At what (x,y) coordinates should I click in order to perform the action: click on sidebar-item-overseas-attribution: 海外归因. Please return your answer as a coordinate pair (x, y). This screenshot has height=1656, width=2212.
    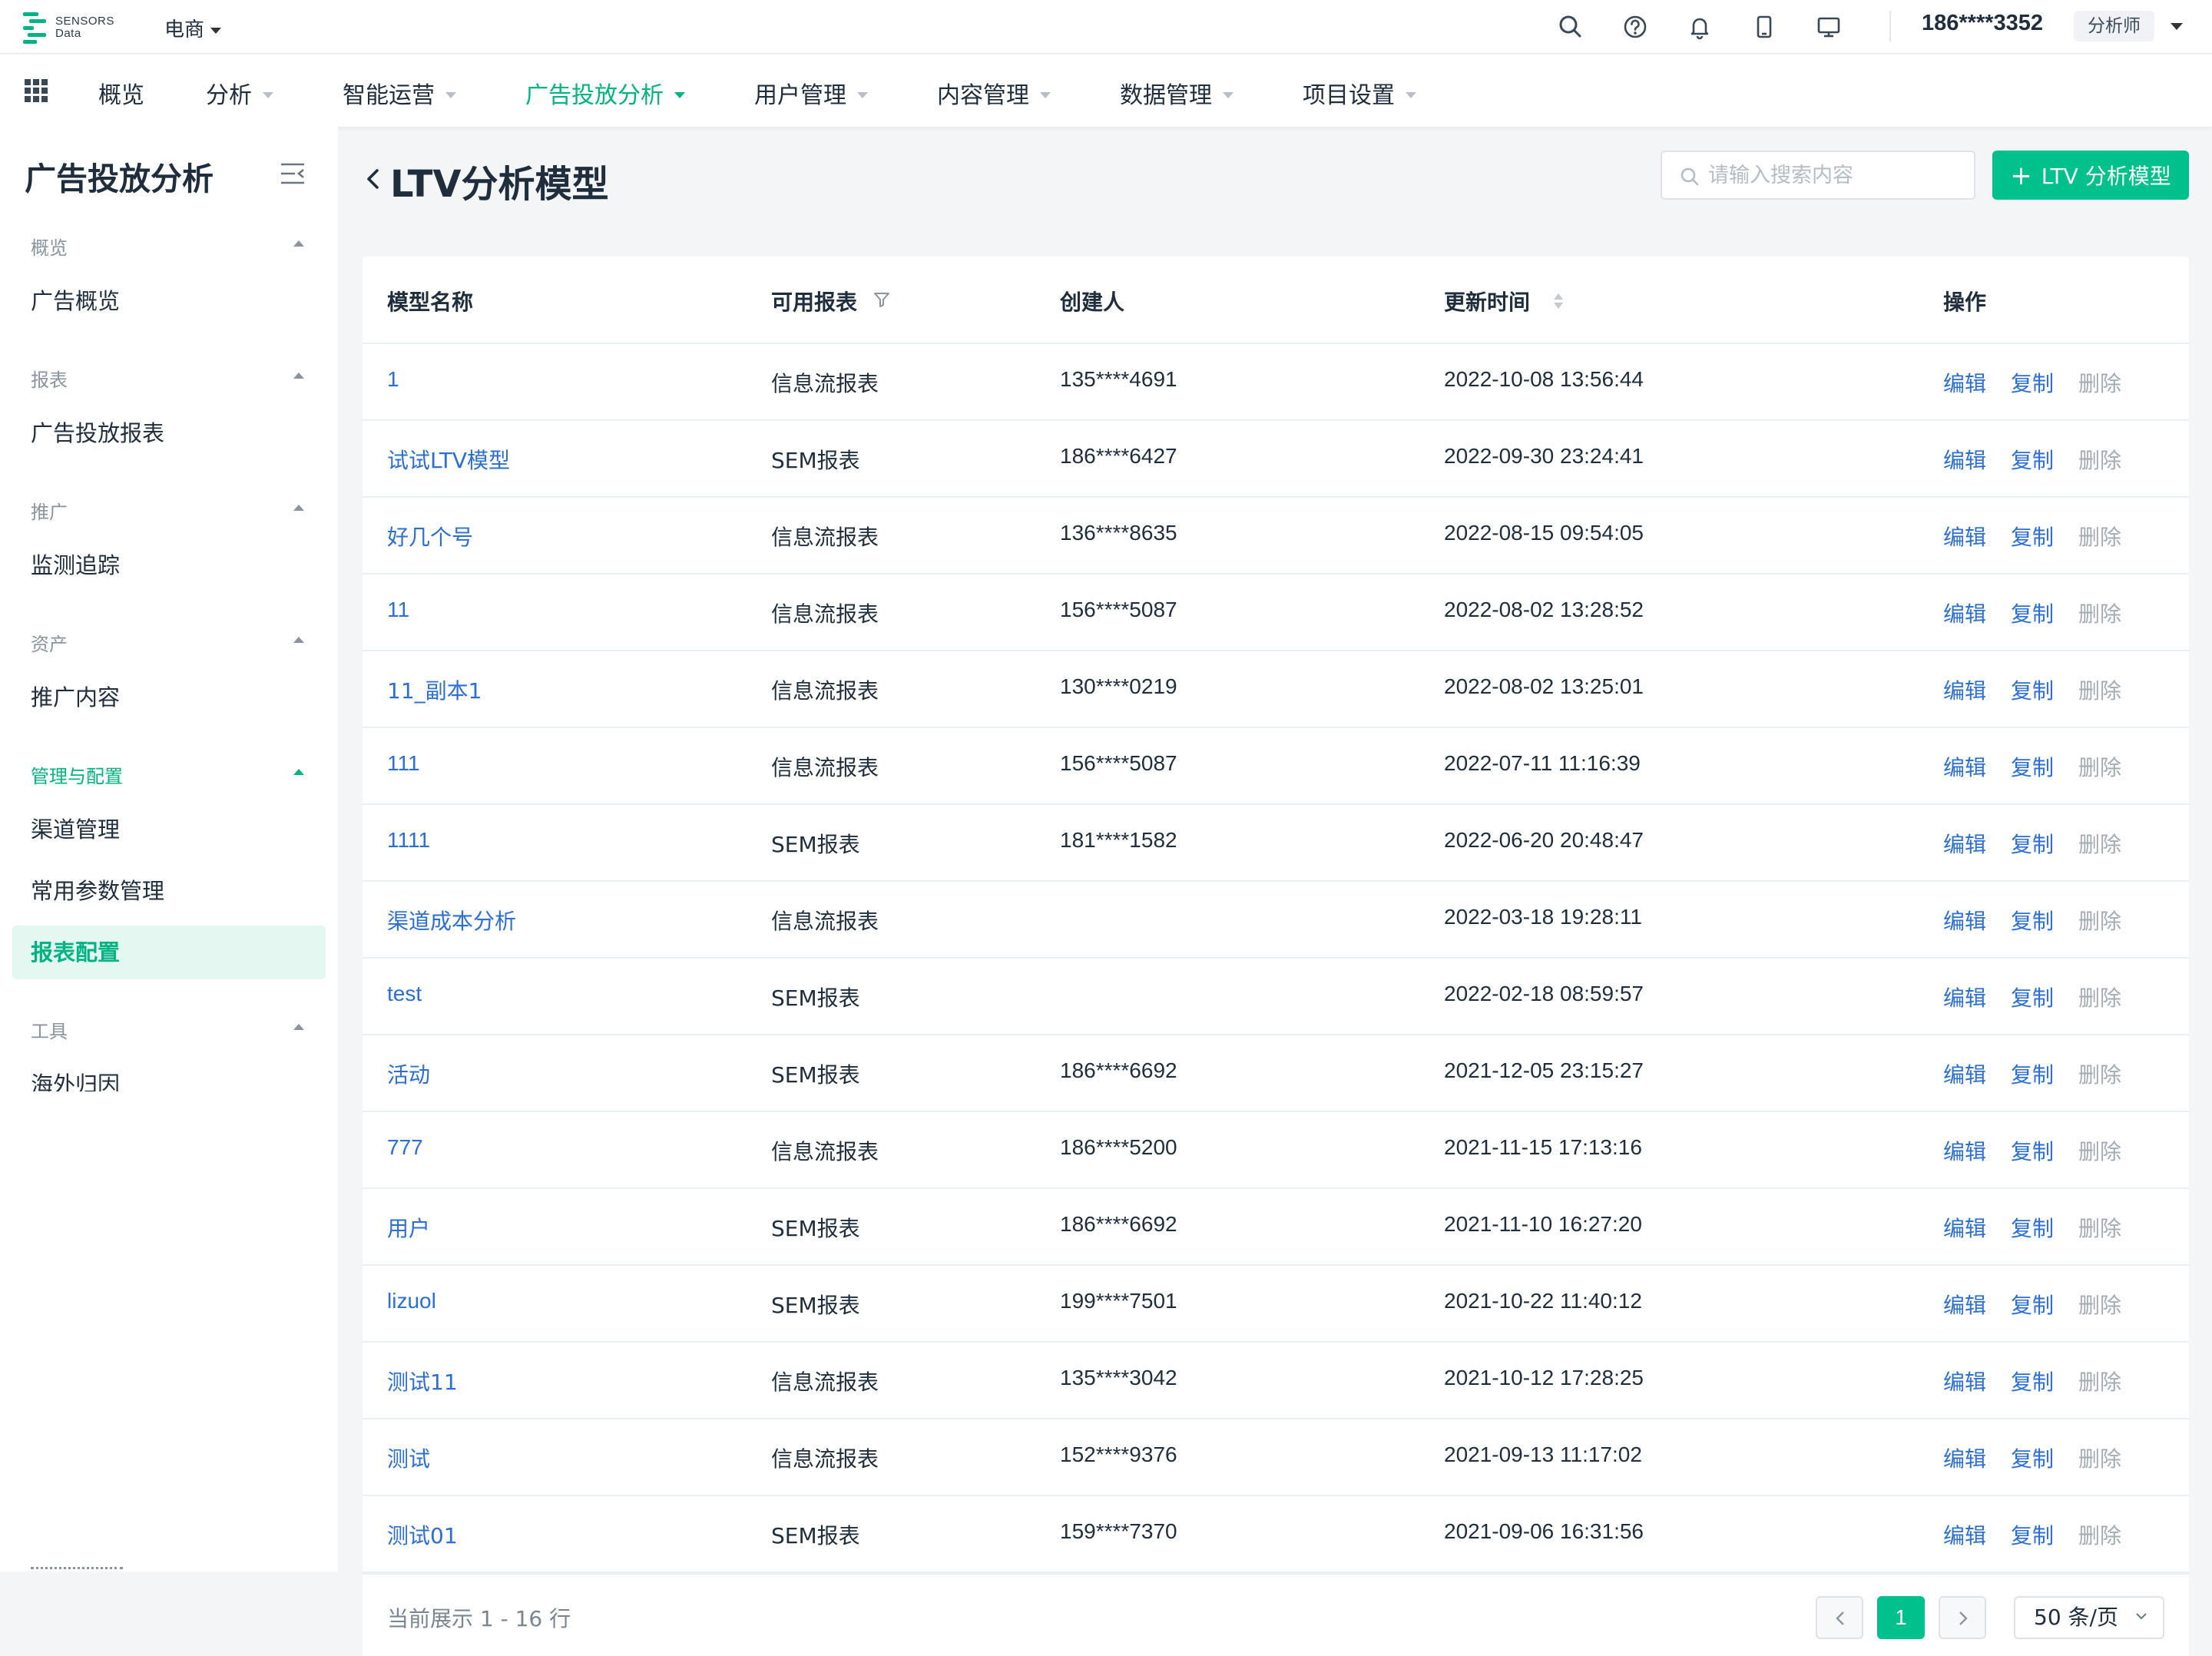
    Looking at the image, I should click on (169, 1074).